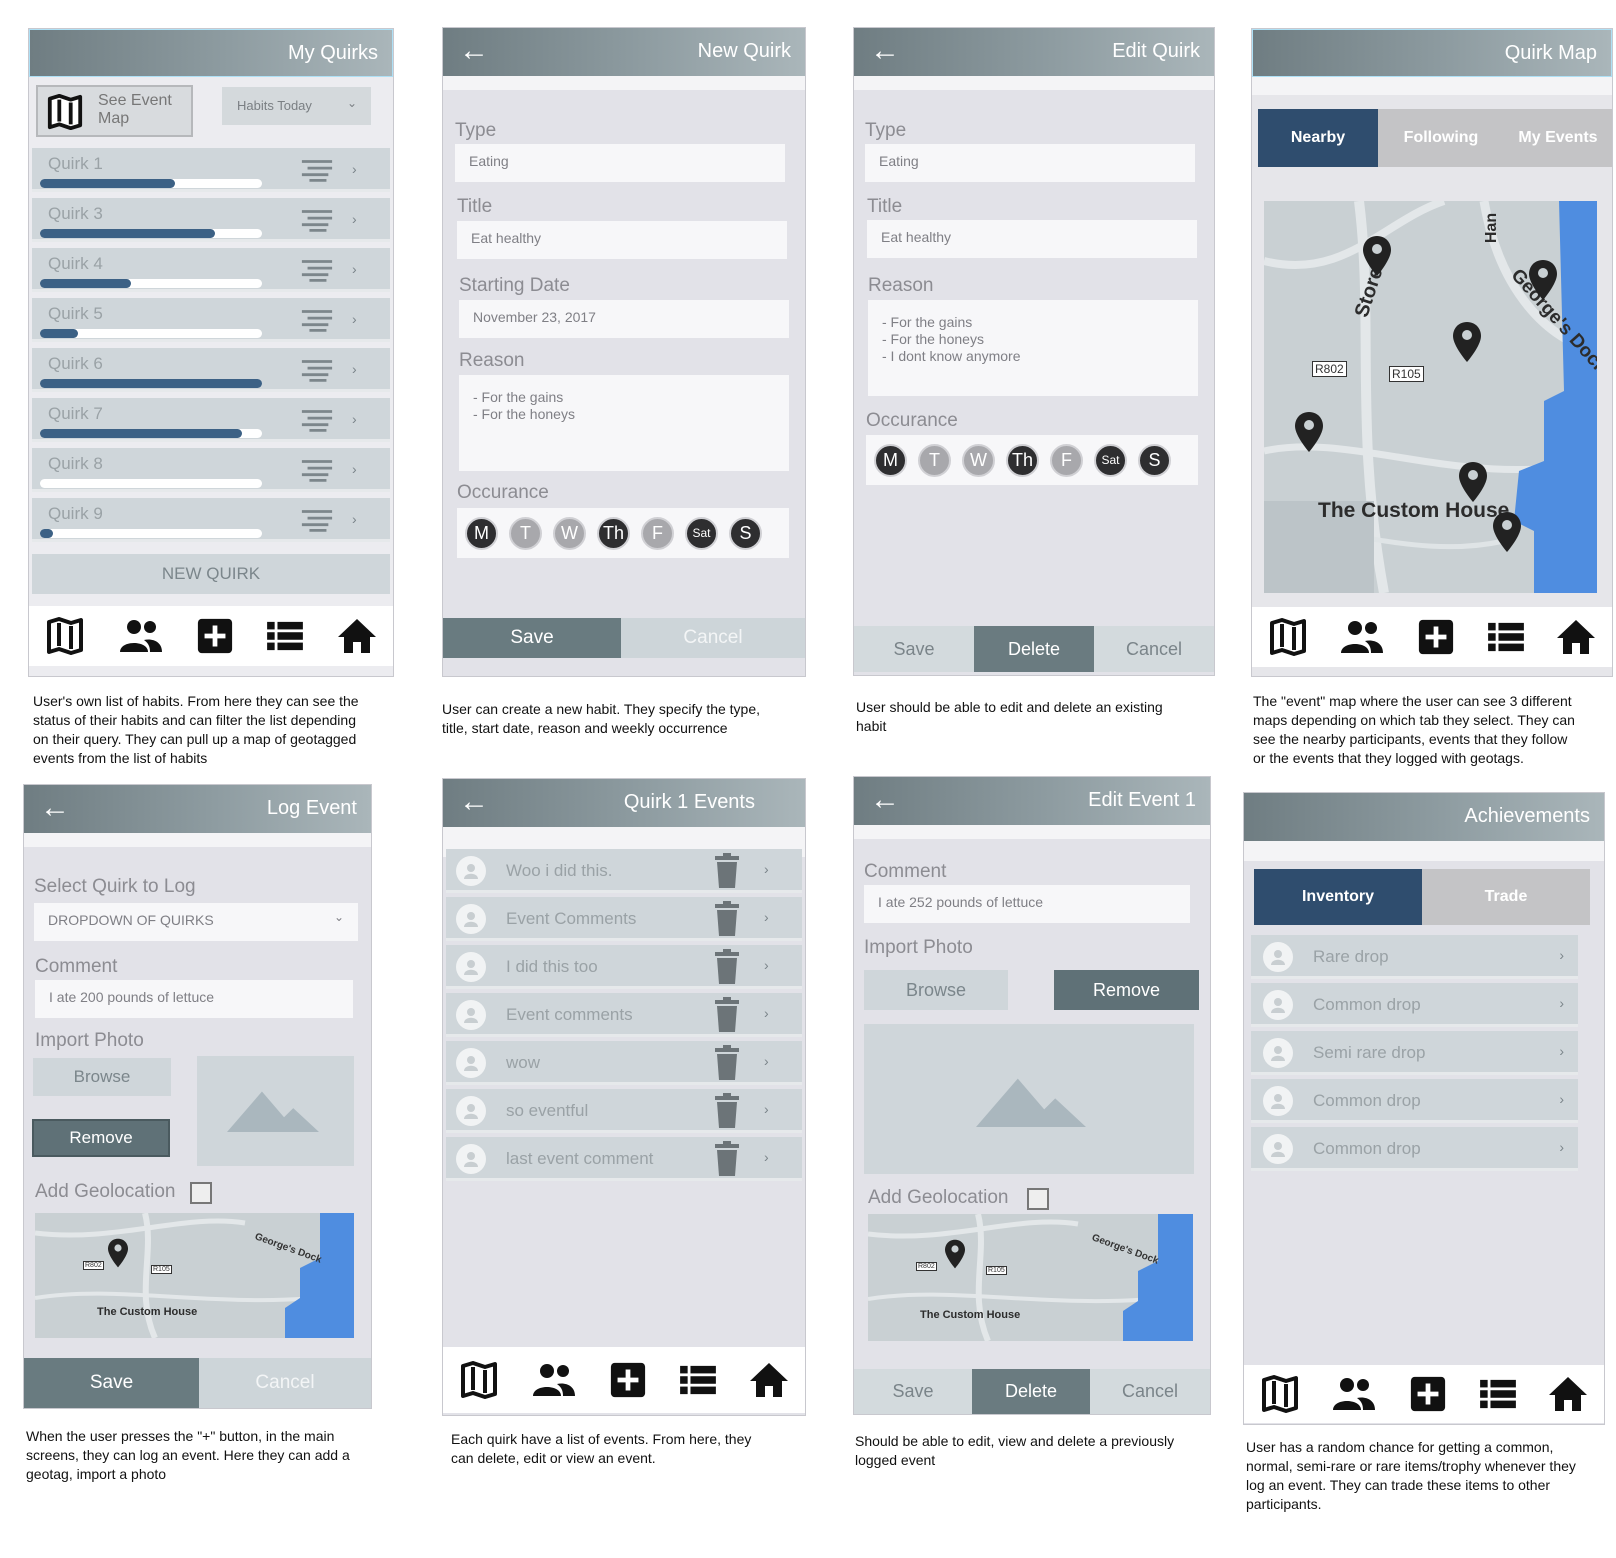  I want to click on day-toggle: F, so click(657, 533).